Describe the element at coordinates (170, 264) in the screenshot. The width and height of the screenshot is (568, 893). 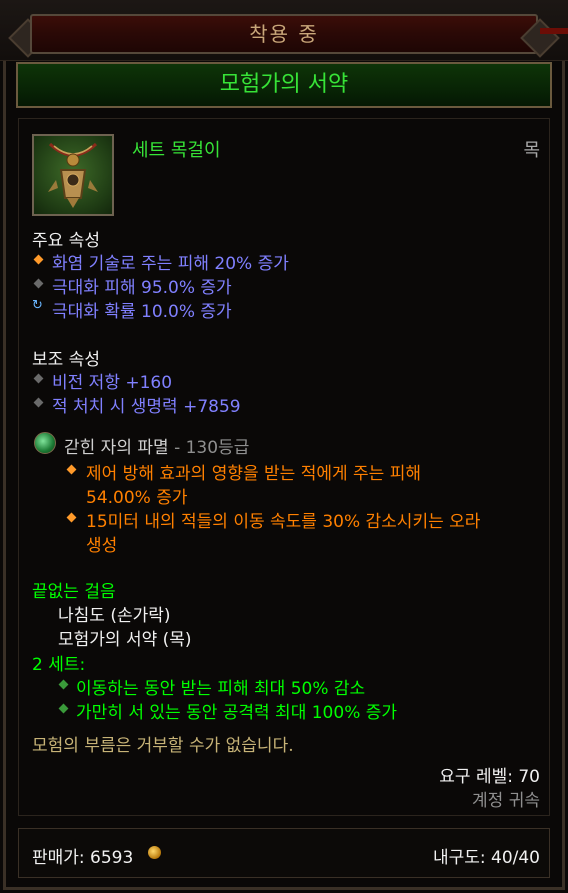
I see `primary-stat: 화염 기술로 주는 피해 20% 증가` at that location.